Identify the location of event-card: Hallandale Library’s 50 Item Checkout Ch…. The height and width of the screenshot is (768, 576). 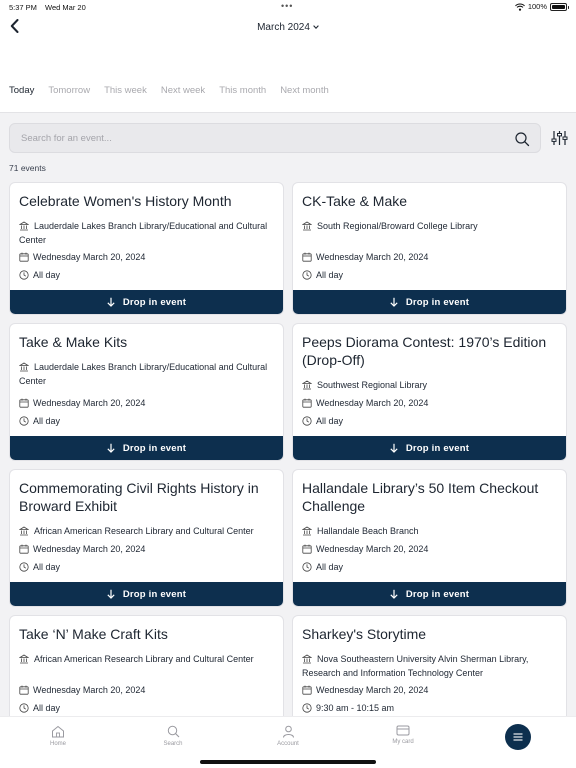
(429, 538).